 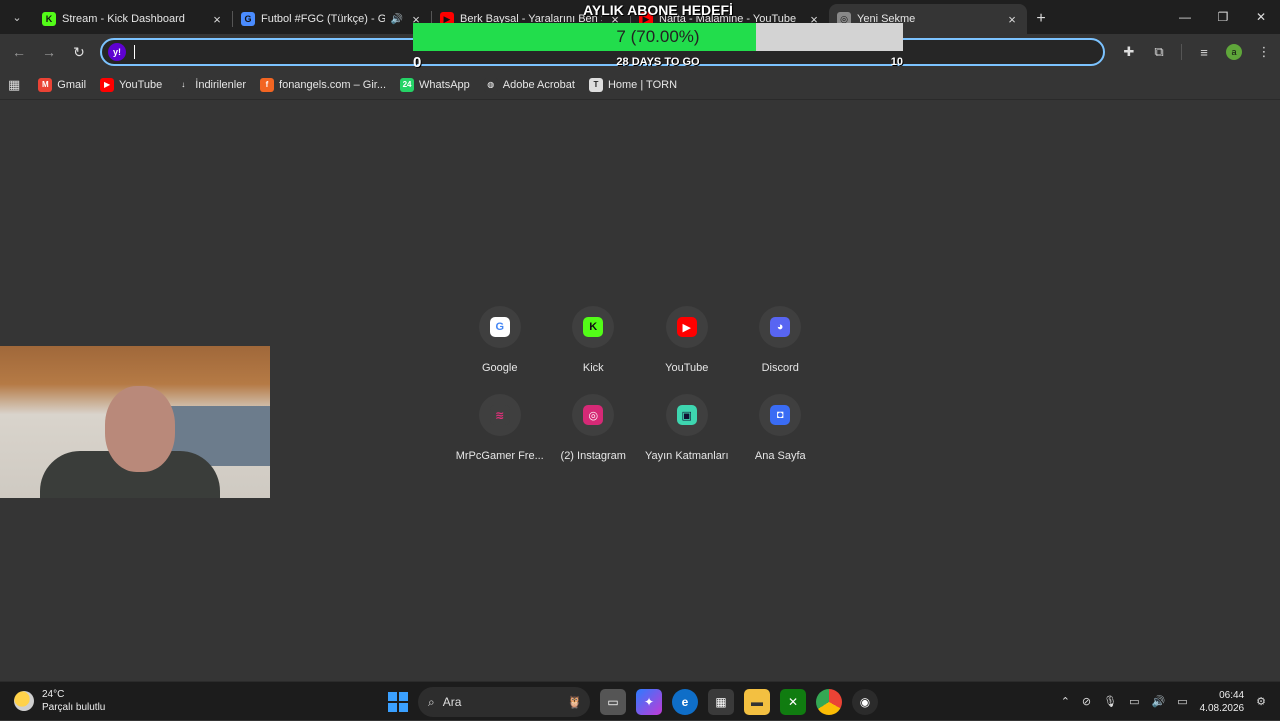 I want to click on taskbar-search: ⌕ Ara 🦉, so click(x=504, y=702).